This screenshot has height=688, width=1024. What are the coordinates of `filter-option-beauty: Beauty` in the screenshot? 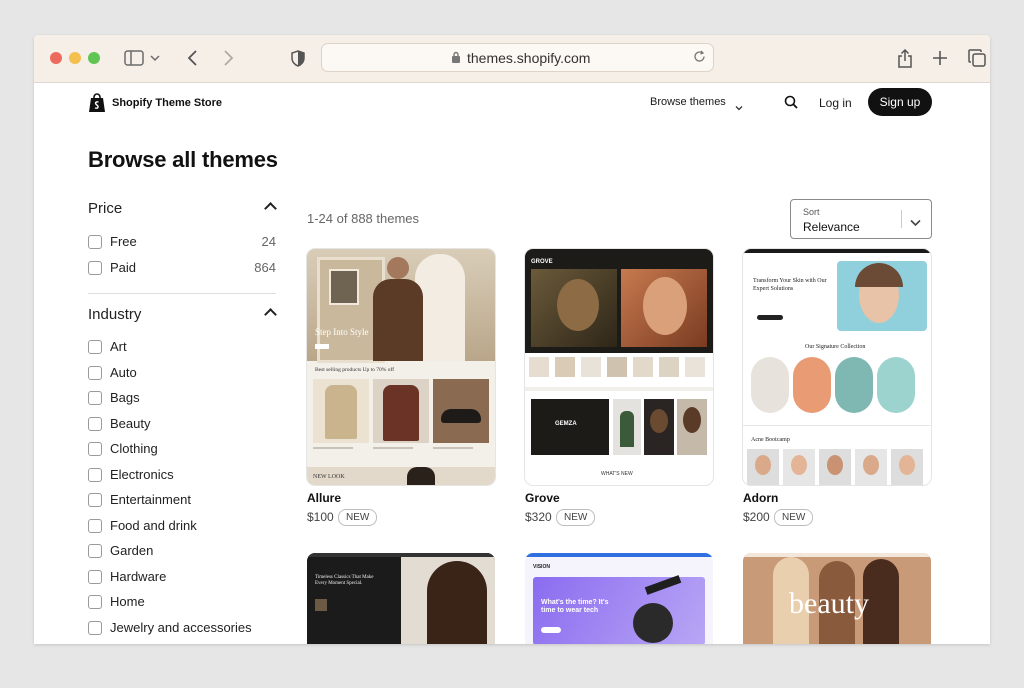 It's located at (181, 425).